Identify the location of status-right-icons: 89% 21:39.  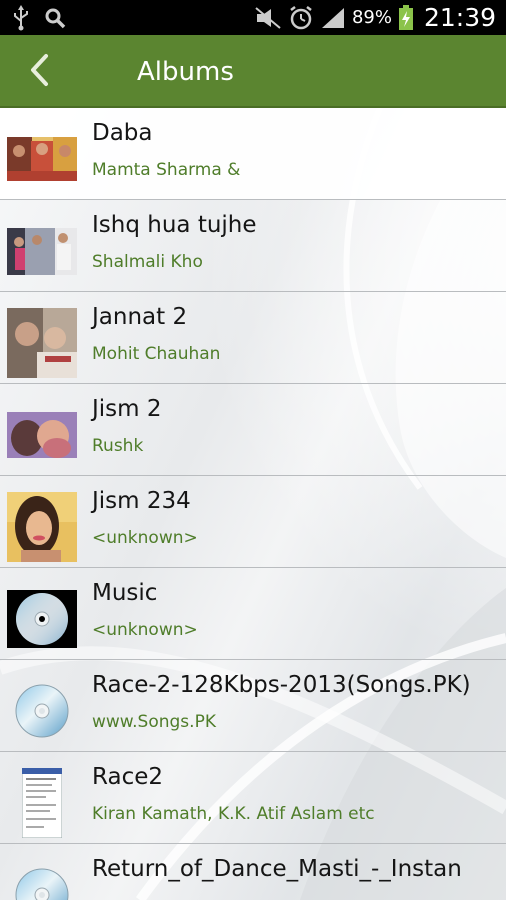
(375, 17).